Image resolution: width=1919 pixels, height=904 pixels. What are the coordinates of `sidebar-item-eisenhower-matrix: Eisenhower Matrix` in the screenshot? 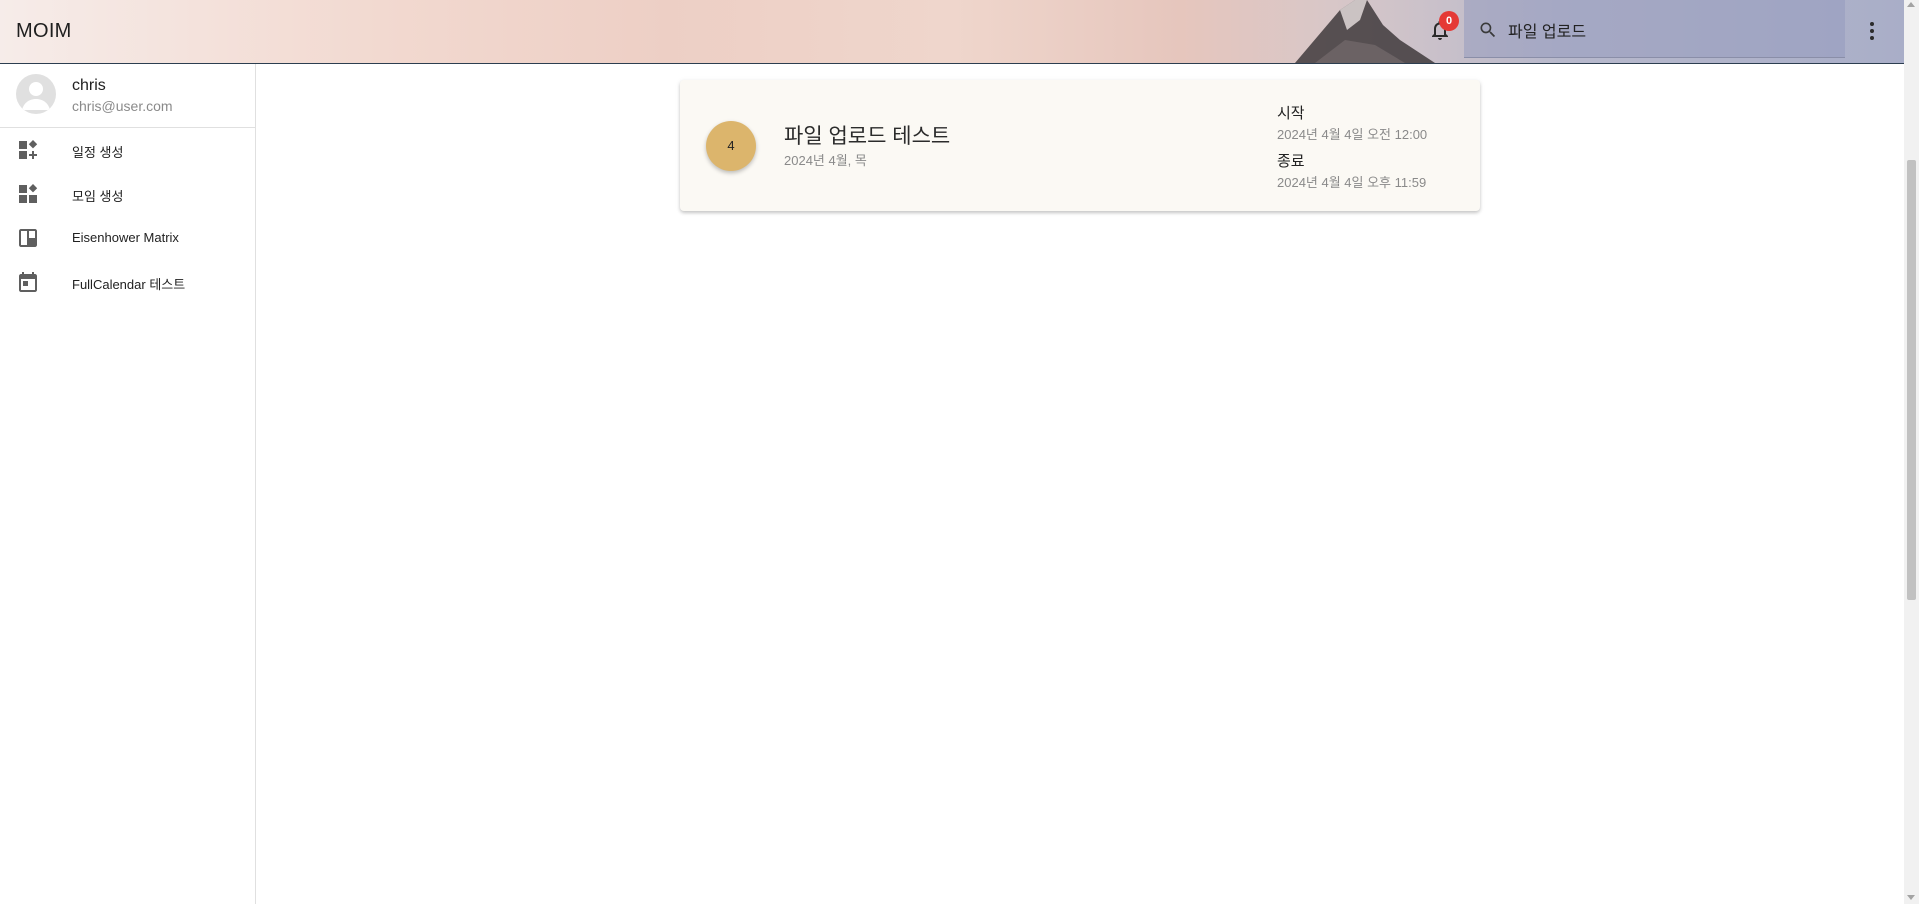 It's located at (127, 238).